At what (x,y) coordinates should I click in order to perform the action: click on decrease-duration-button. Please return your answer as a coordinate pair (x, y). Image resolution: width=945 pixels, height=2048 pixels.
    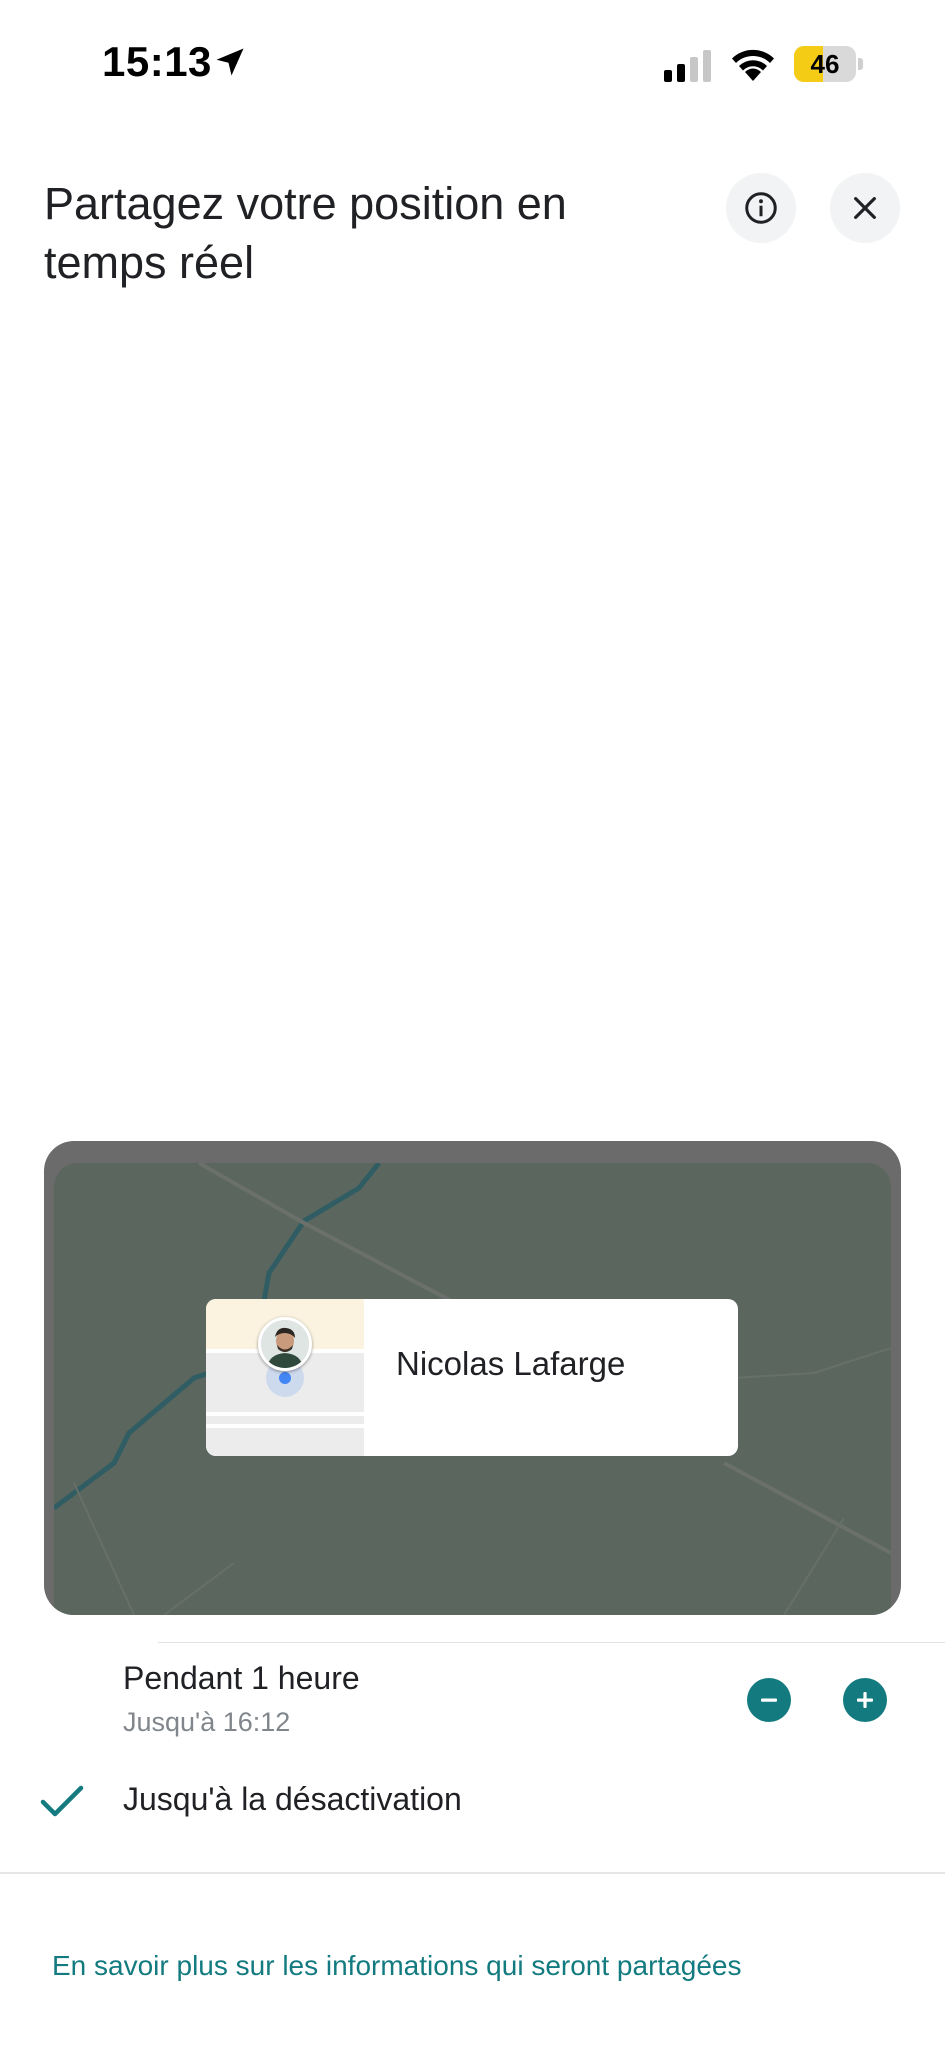
    Looking at the image, I should click on (769, 1700).